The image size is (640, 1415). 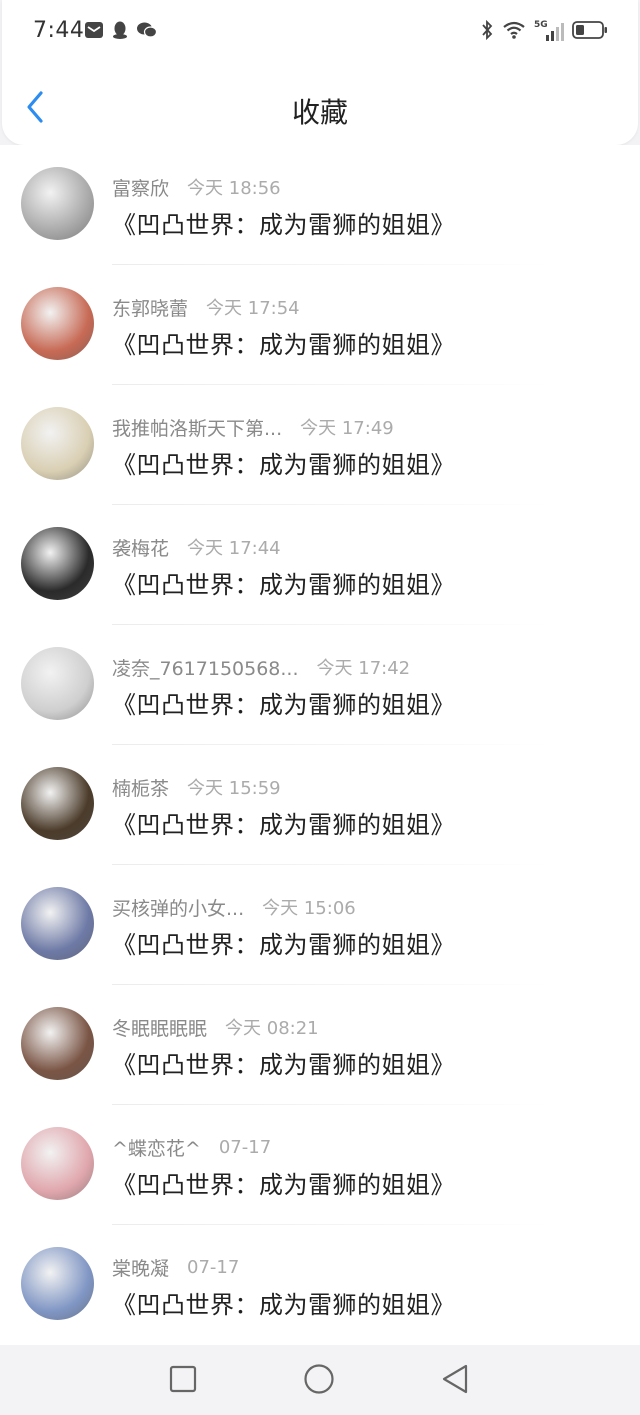 I want to click on recents-square-icon, so click(x=183, y=1381).